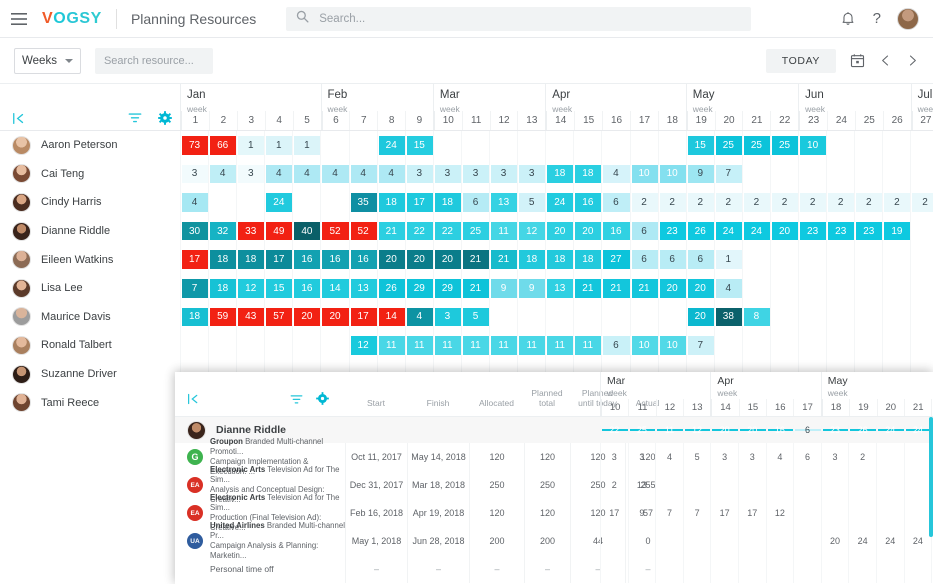 The height and width of the screenshot is (584, 933). I want to click on hamburger-menu-icon, so click(19, 18).